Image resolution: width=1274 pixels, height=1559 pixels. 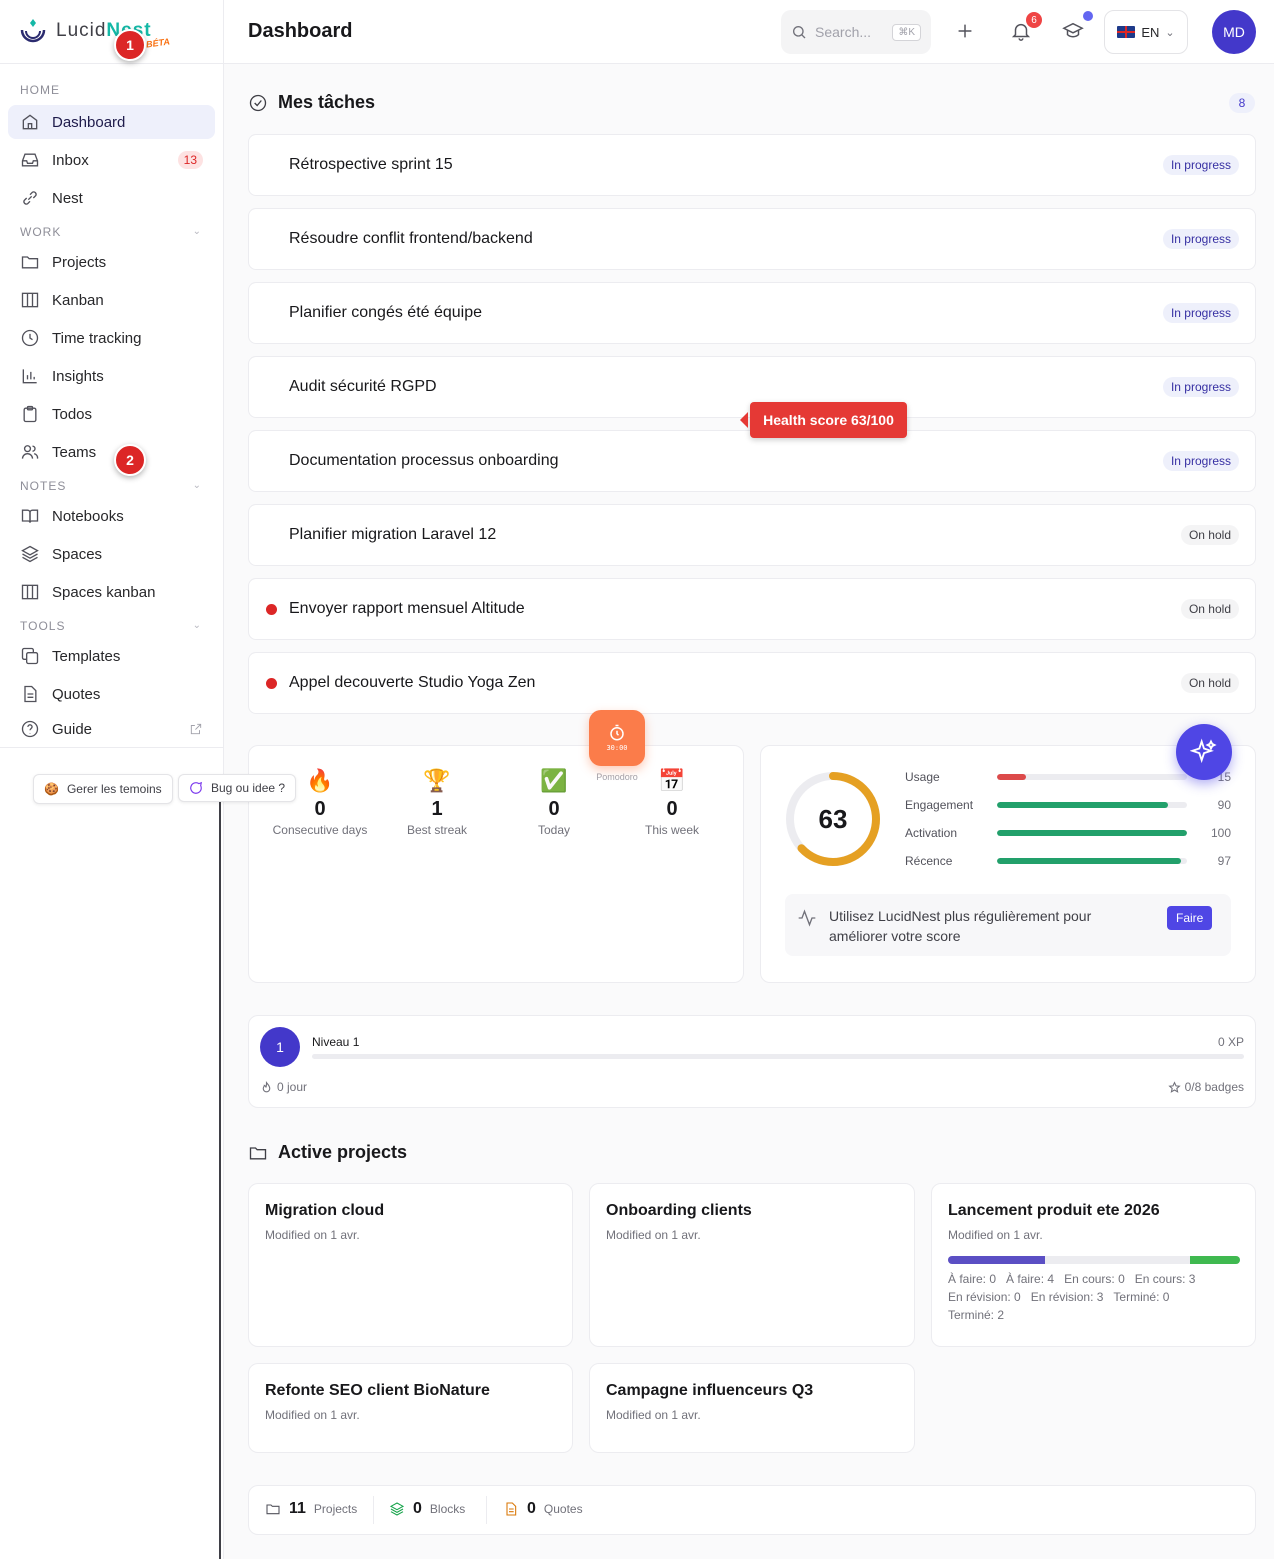 I want to click on user-avatar: MD, so click(x=1234, y=32).